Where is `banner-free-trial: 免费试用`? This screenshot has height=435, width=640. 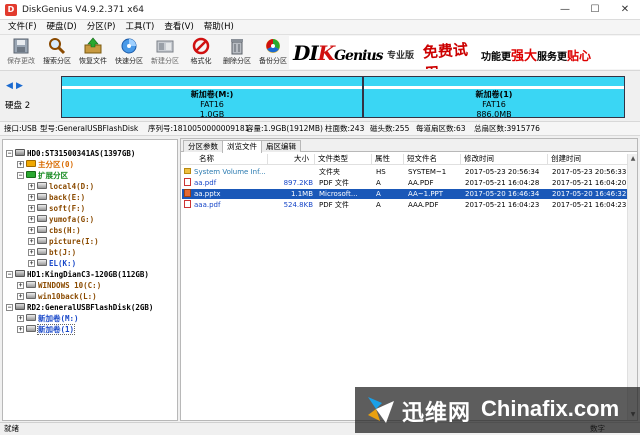 banner-free-trial: 免费试用 is located at coordinates (445, 54).